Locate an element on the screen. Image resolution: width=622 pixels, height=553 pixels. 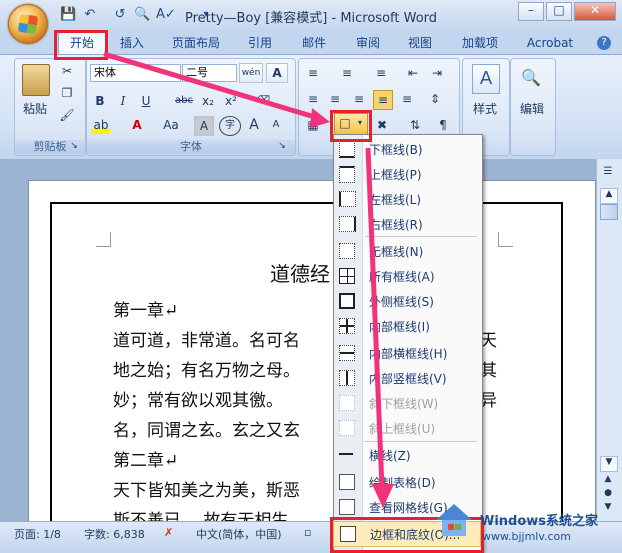
watermark-title: Windows系统之家 is located at coordinates (539, 521).